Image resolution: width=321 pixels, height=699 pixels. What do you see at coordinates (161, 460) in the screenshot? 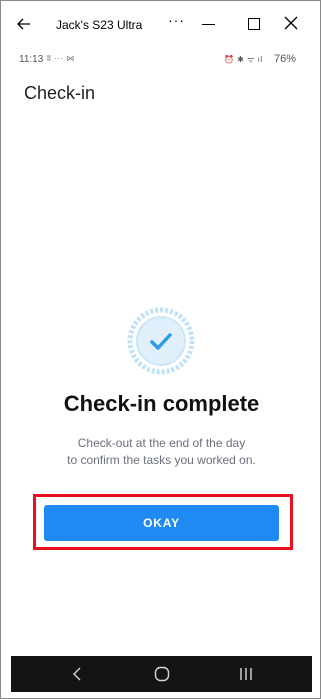
I see `completion-message-line-2: to confirm the tasks you worked on.` at bounding box center [161, 460].